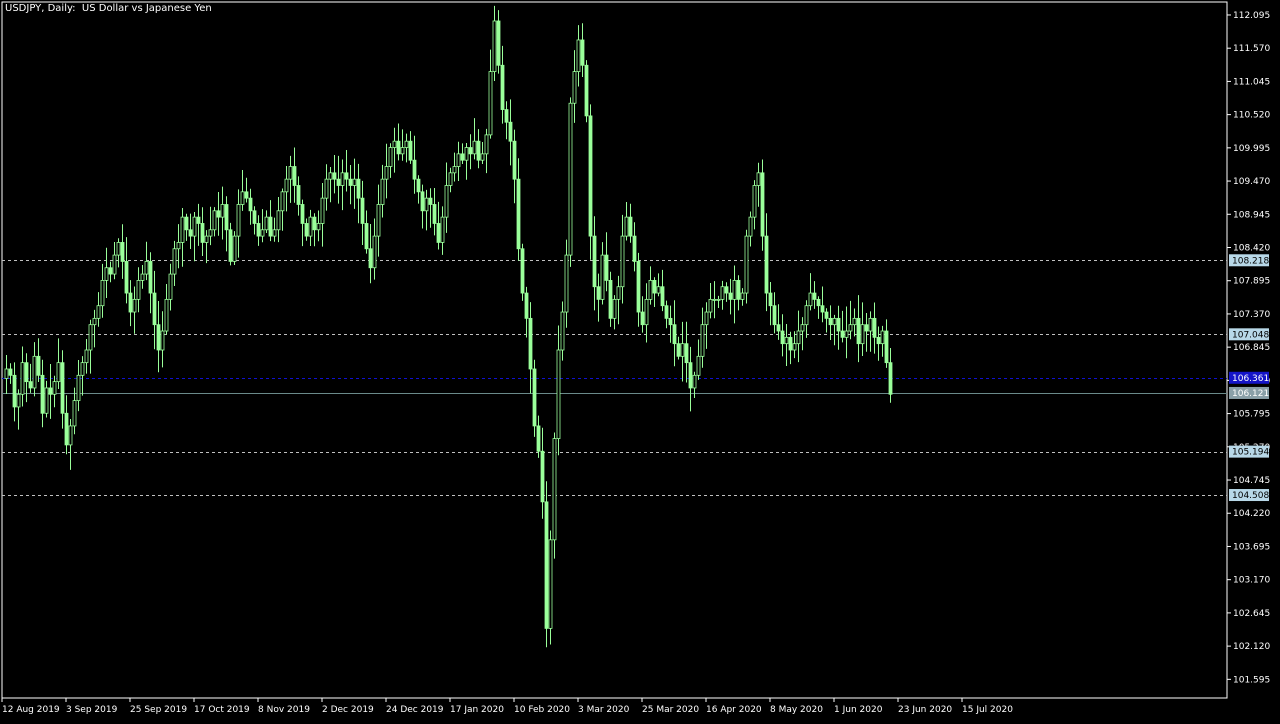 Image resolution: width=1280 pixels, height=724 pixels. I want to click on x-tick-label: 16 Apr 2020, so click(734, 710).